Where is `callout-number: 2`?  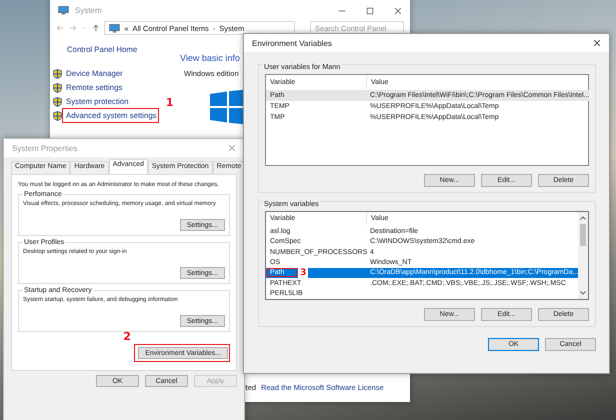 callout-number: 2 is located at coordinates (127, 336).